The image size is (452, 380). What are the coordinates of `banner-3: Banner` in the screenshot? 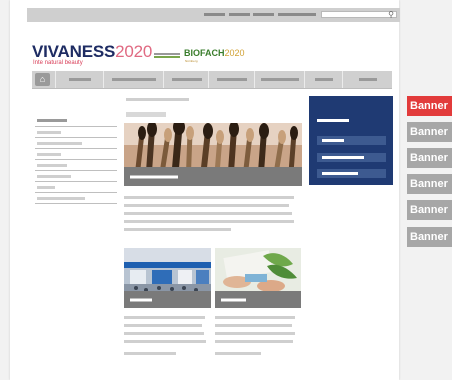 It's located at (429, 158).